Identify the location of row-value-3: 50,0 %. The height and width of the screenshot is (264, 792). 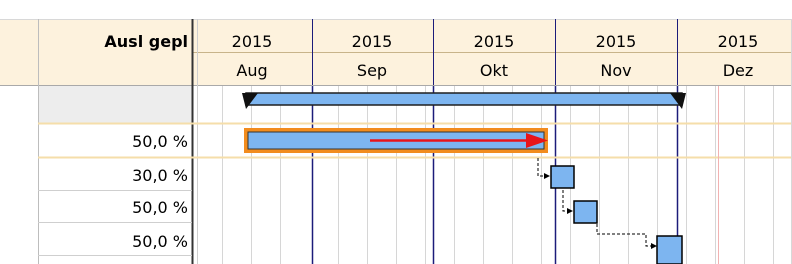
(160, 207).